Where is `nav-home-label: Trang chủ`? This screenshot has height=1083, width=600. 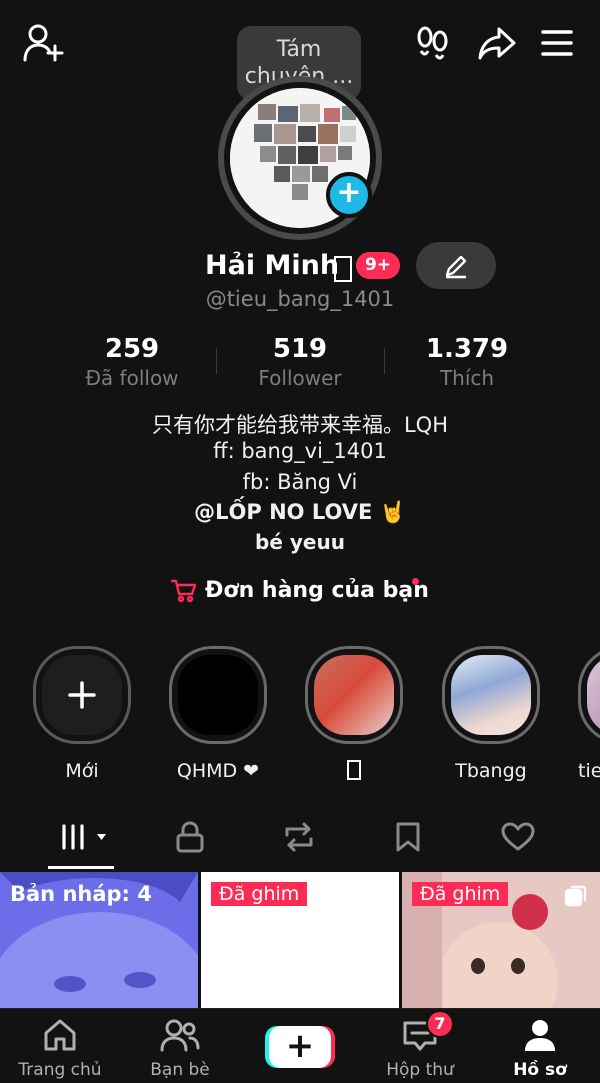
nav-home-label: Trang chủ is located at coordinates (60, 1070).